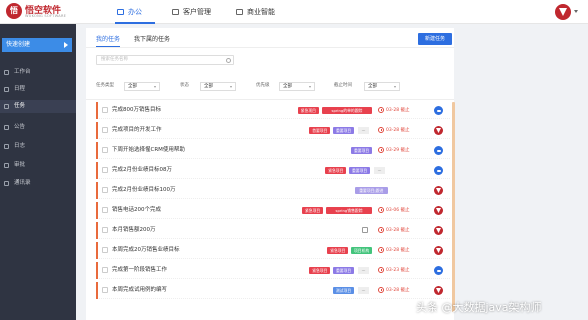  Describe the element at coordinates (139, 290) in the screenshot. I see `task-title: 本周完成试用例的编写` at that location.